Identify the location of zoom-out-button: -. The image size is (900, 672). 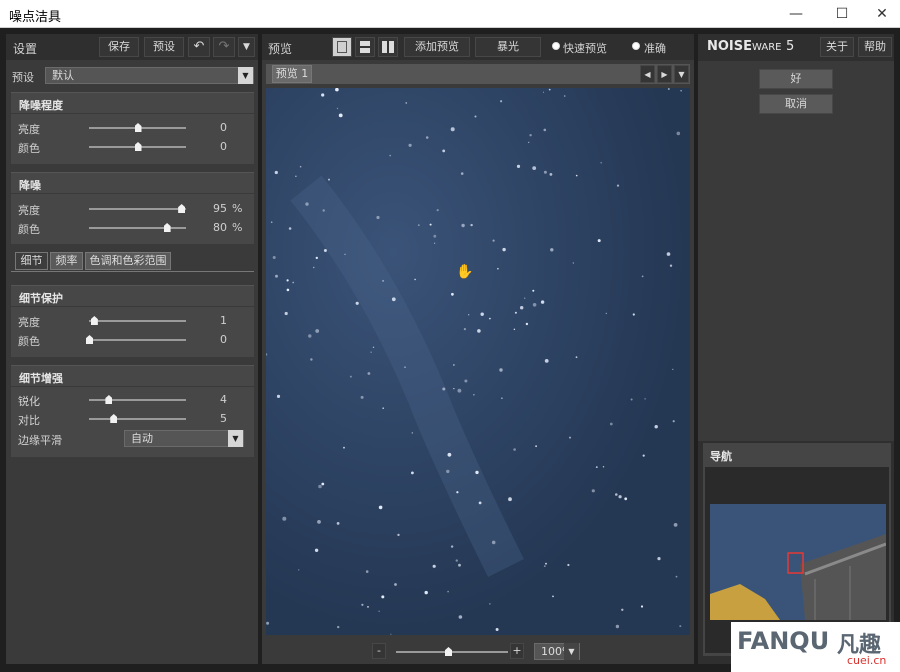
(379, 651).